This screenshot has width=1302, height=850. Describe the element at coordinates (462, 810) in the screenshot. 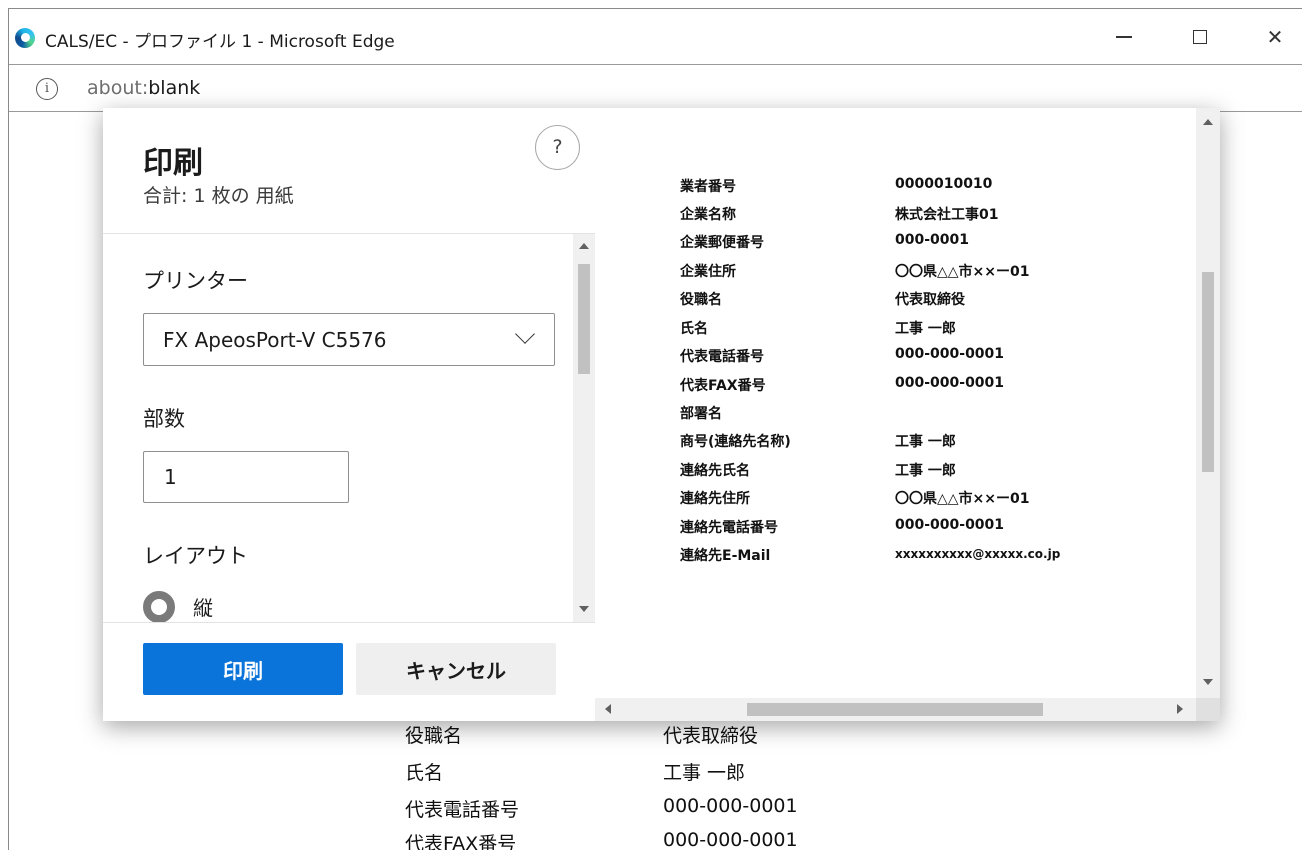

I see `bg-label: 代表電話番号` at that location.